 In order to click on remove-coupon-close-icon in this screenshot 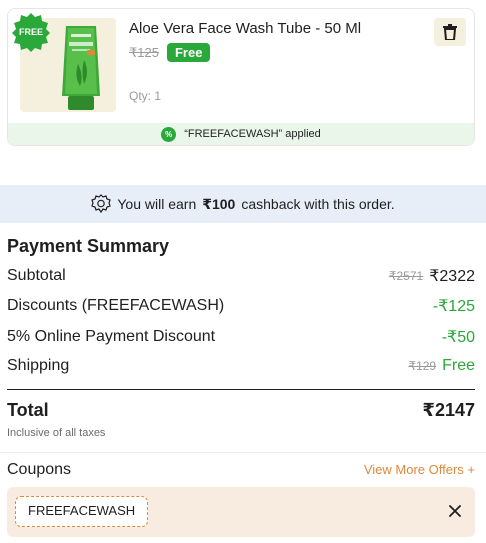, I will do `click(455, 511)`.